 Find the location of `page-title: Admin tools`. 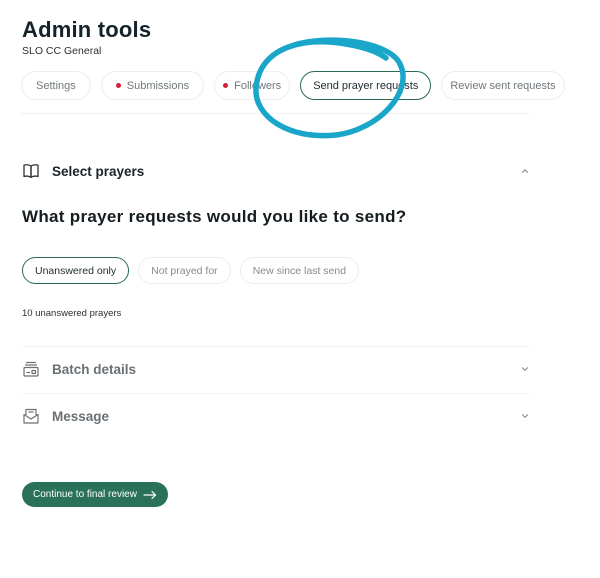

page-title: Admin tools is located at coordinates (87, 29).